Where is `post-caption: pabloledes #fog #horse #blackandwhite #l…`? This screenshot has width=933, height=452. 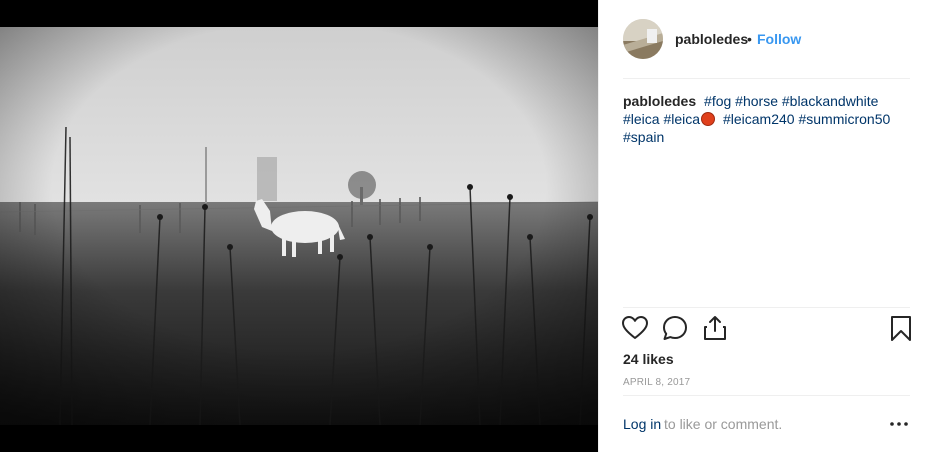
post-caption: pabloledes #fog #horse #blackandwhite #l… is located at coordinates (767, 119).